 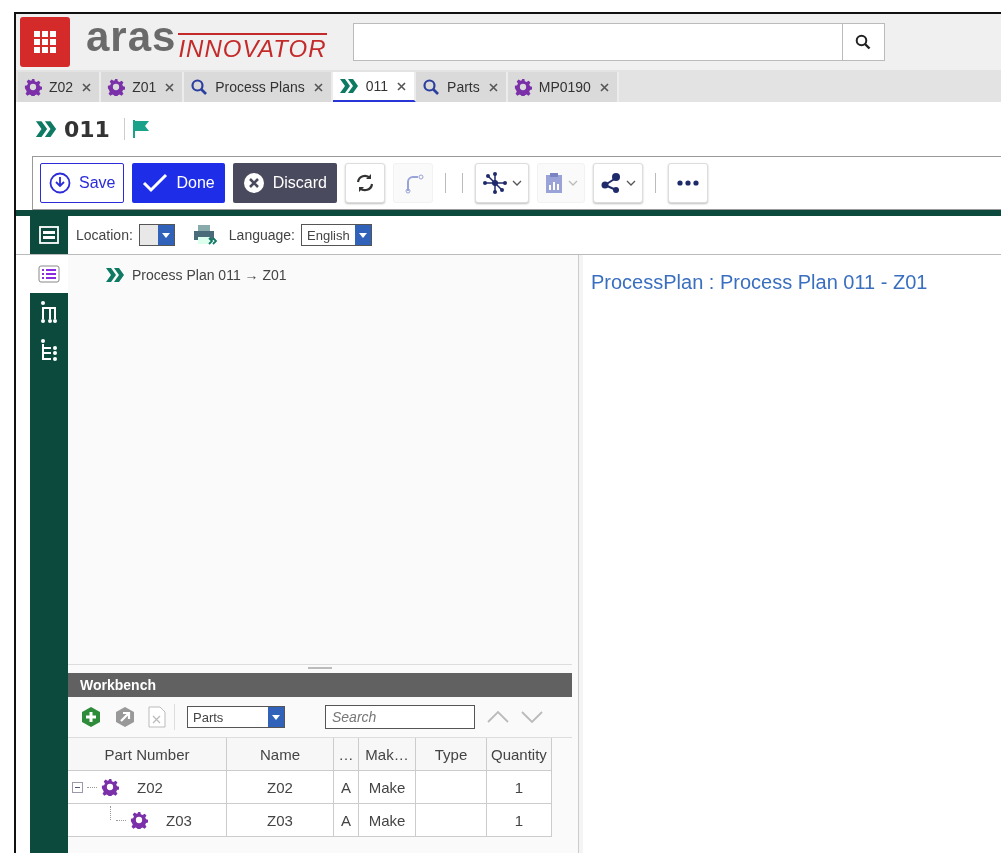 I want to click on itemtype-dropdown: Parts, so click(x=236, y=717).